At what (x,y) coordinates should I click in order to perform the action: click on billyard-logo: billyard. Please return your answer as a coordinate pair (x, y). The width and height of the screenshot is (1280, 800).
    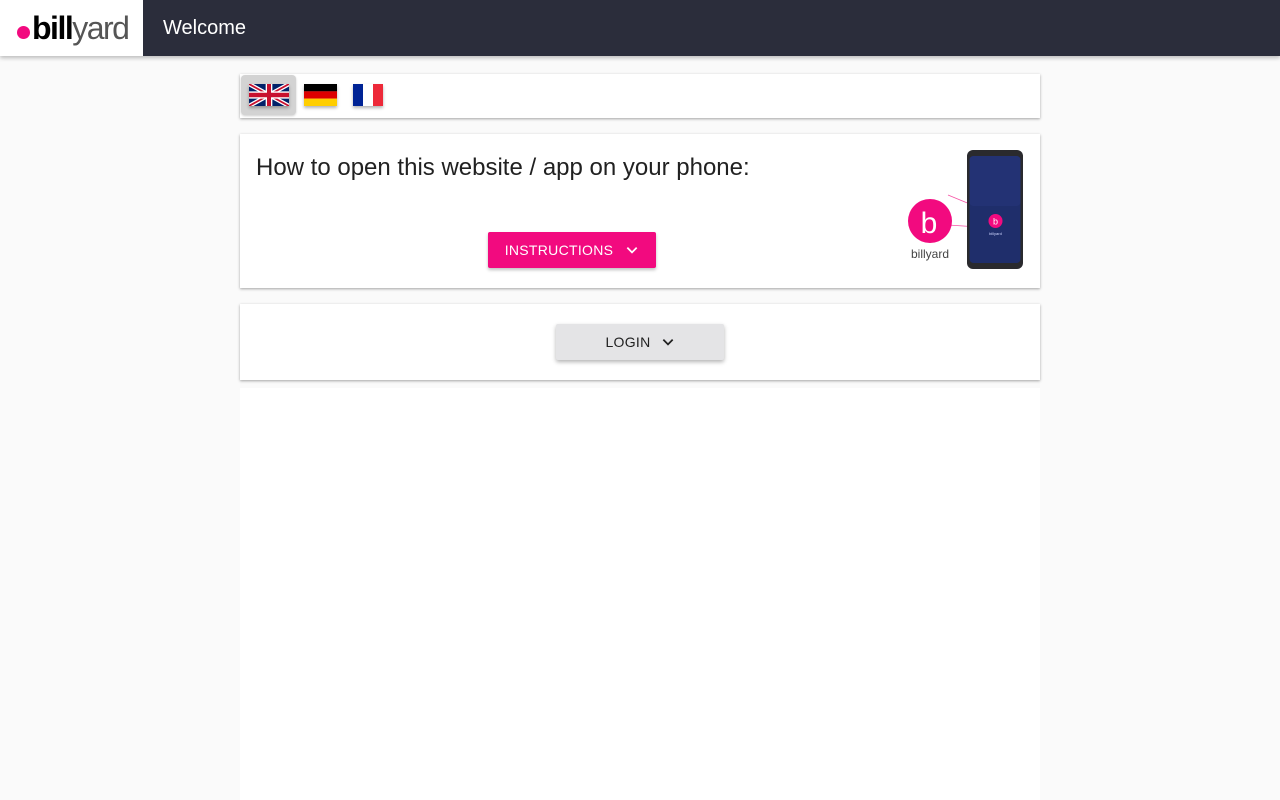
    Looking at the image, I should click on (71, 28).